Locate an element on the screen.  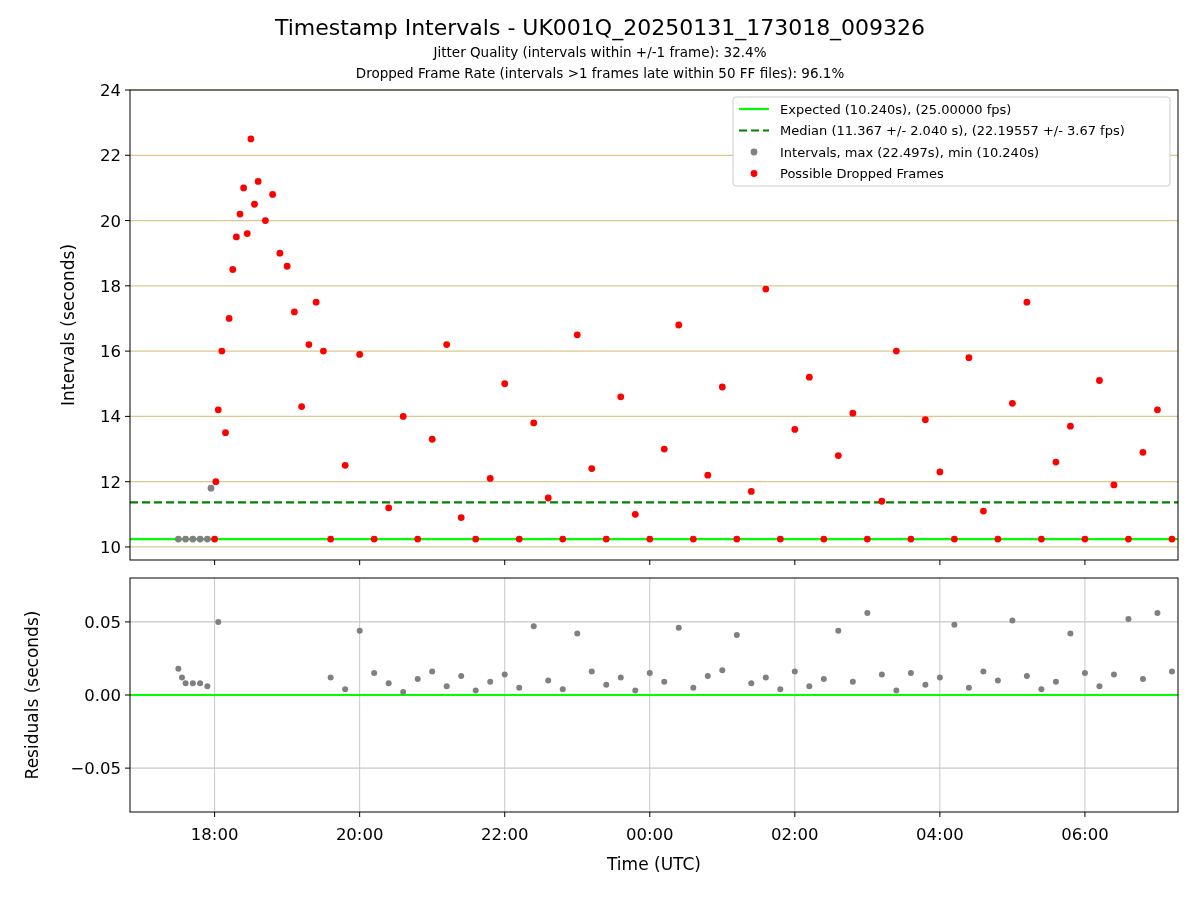
tick-label: 22 is located at coordinates (110, 156).